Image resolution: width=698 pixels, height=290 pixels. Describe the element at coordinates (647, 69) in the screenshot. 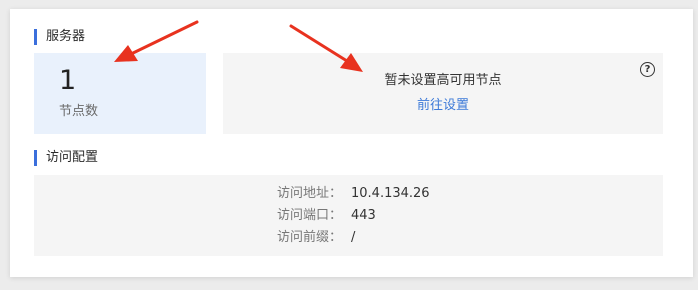

I see `help-icon: ?` at that location.